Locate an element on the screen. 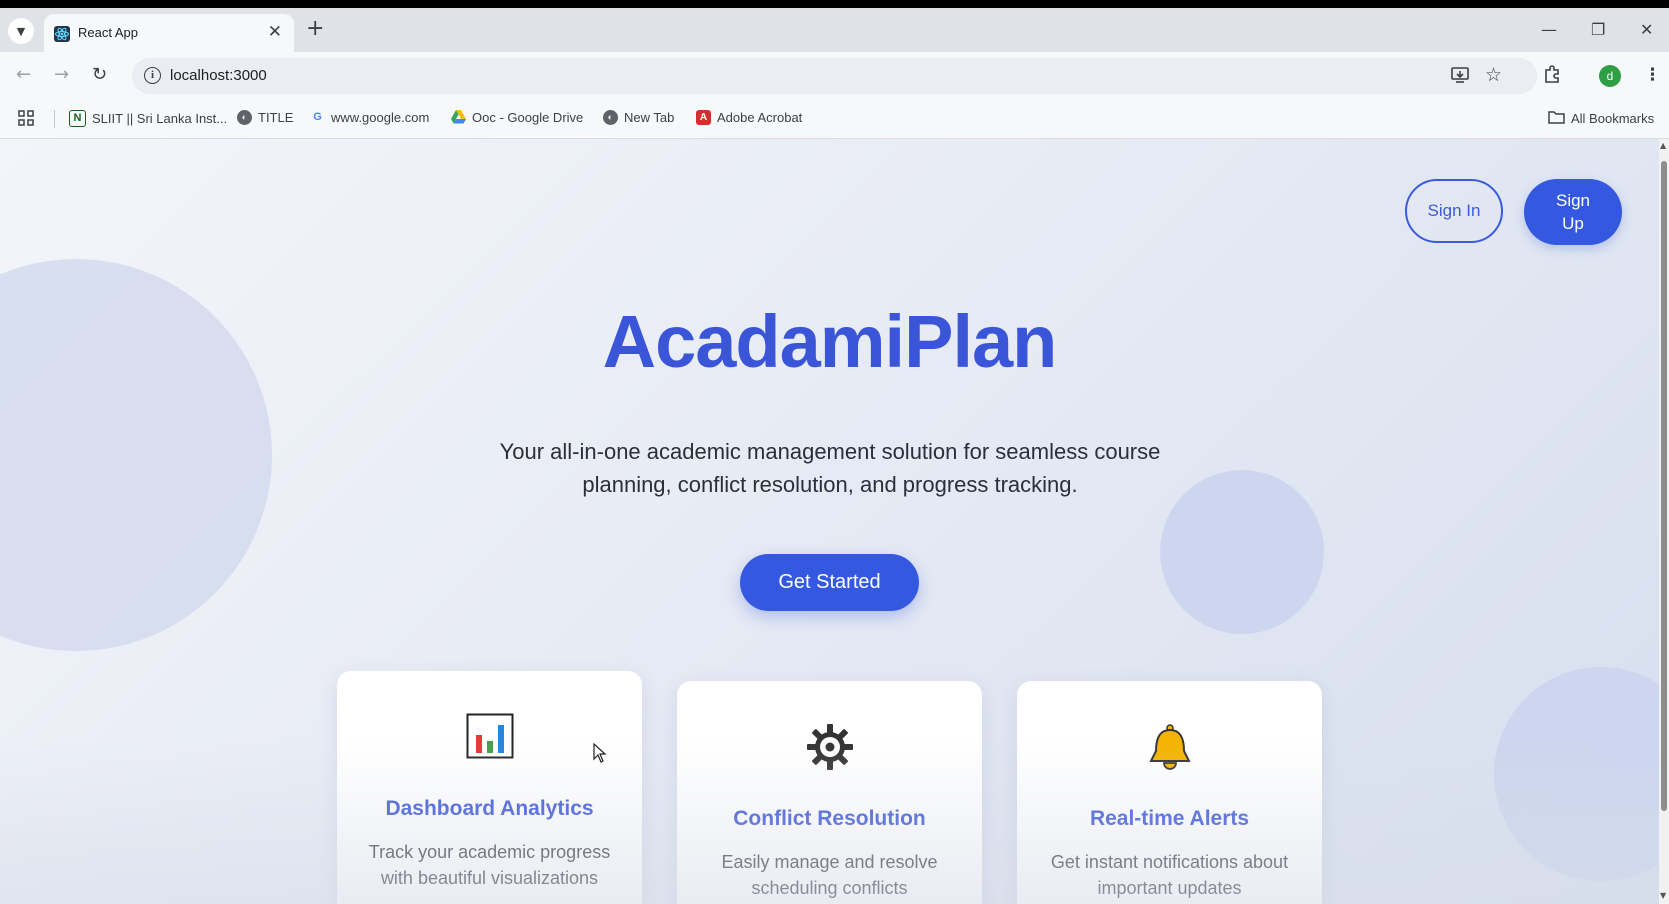  bookmark-google: G www.google.com is located at coordinates (369, 117).